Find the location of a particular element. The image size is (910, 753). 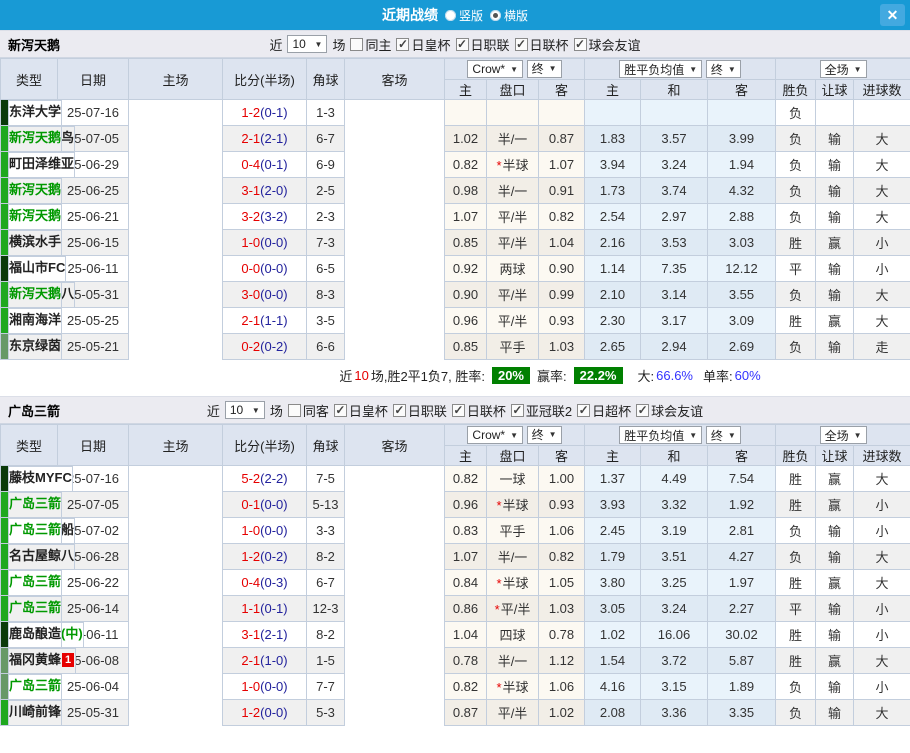

mean-away: 12.12 is located at coordinates (741, 268).